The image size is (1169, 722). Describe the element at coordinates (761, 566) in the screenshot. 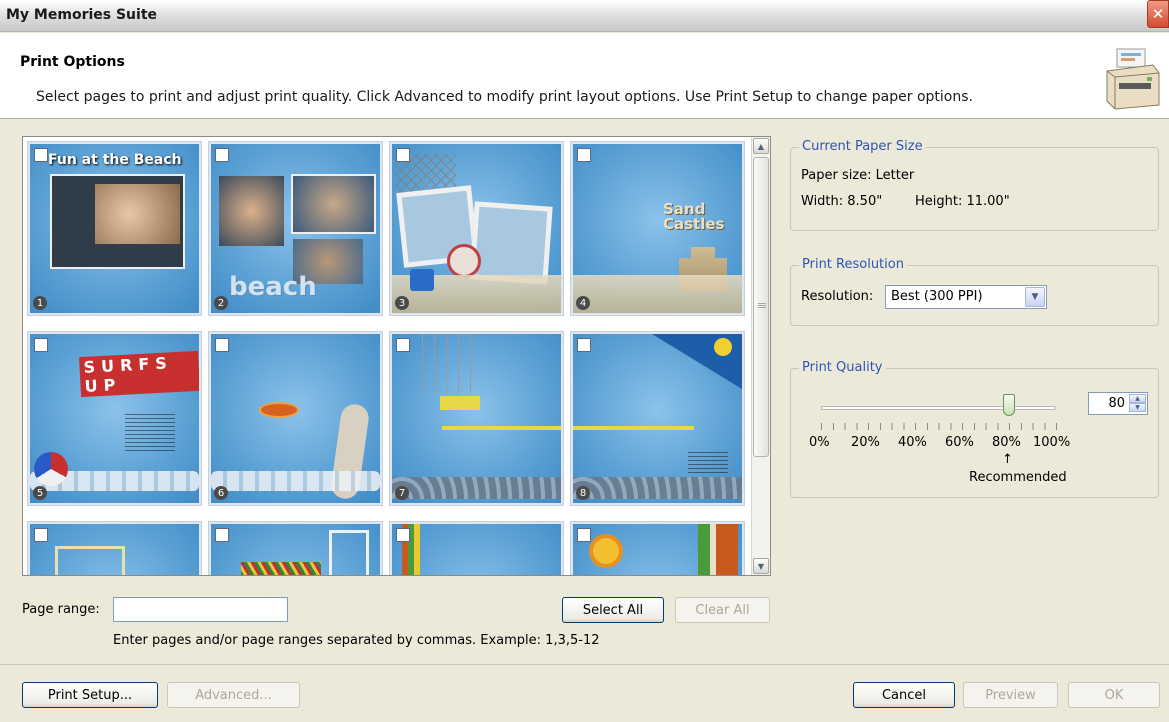

I see `scroll-down-icon: ▼` at that location.